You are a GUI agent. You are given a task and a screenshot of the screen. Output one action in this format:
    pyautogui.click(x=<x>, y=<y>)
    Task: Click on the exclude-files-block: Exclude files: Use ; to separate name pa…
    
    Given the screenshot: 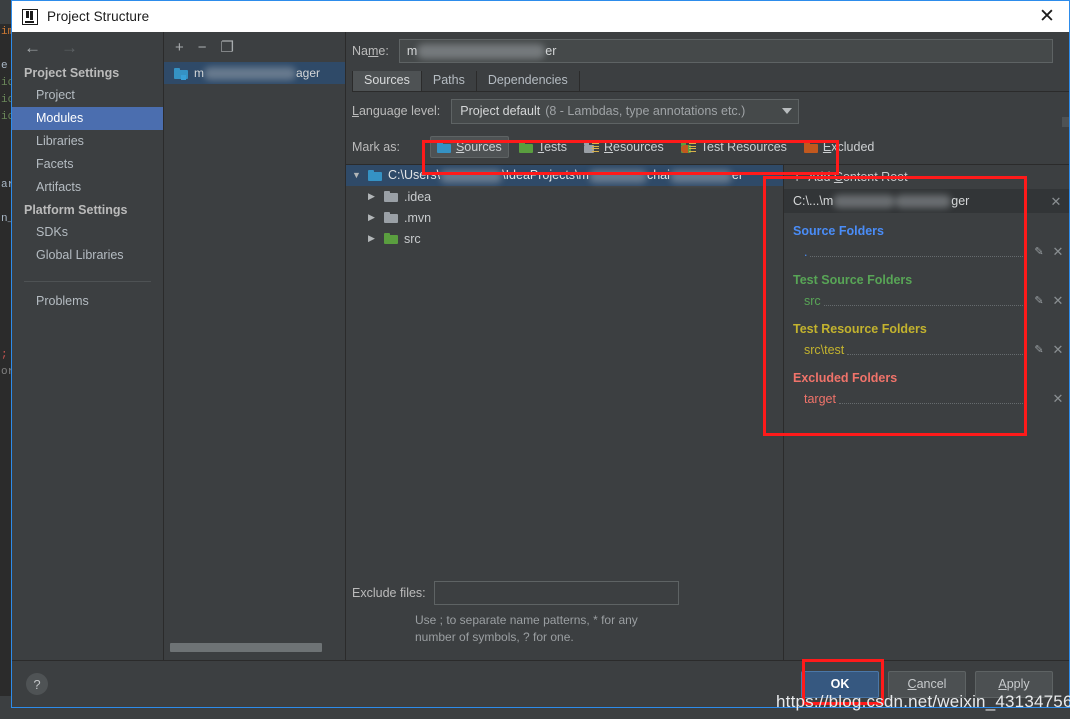 What is the action you would take?
    pyautogui.click(x=564, y=615)
    